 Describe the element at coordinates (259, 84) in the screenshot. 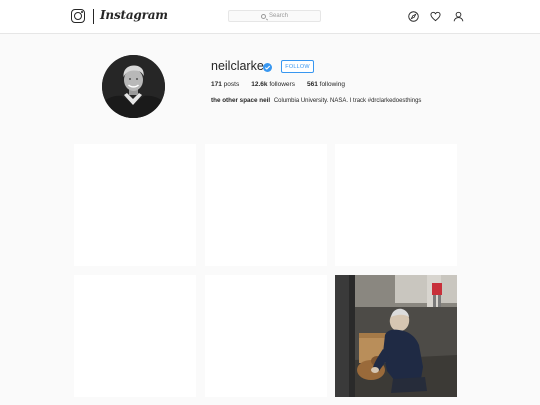

I see `stat-value: 12.6k` at that location.